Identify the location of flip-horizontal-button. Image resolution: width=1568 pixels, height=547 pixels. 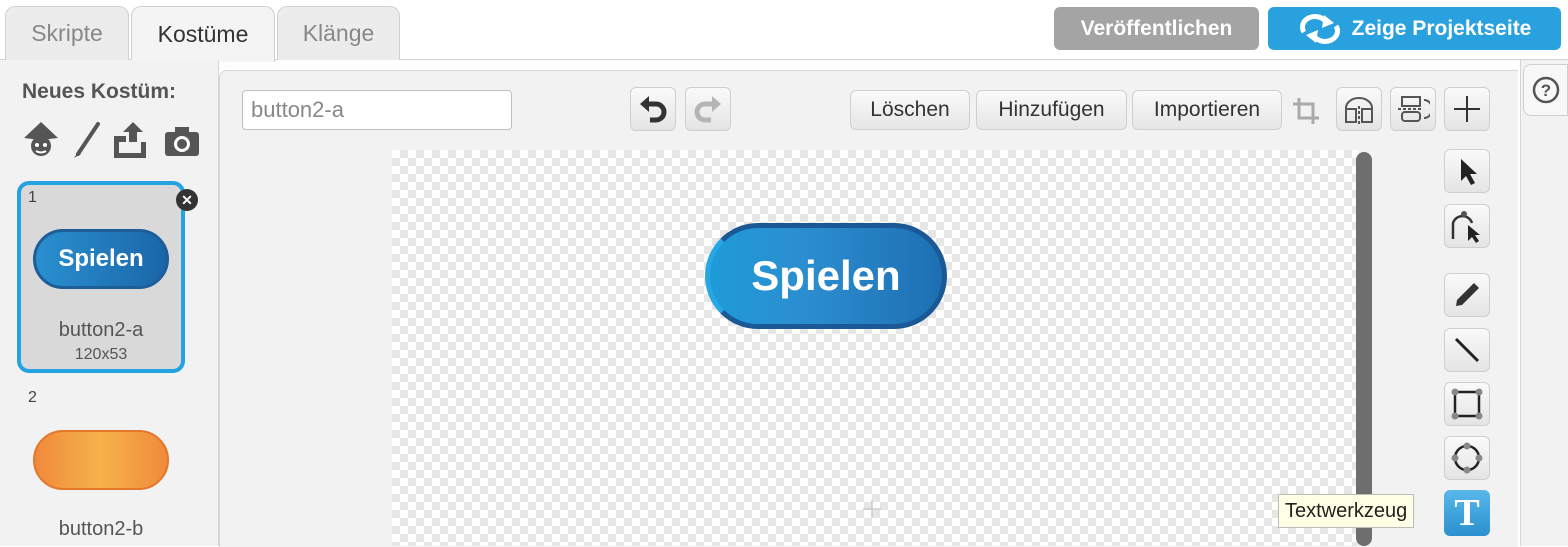
(1359, 109).